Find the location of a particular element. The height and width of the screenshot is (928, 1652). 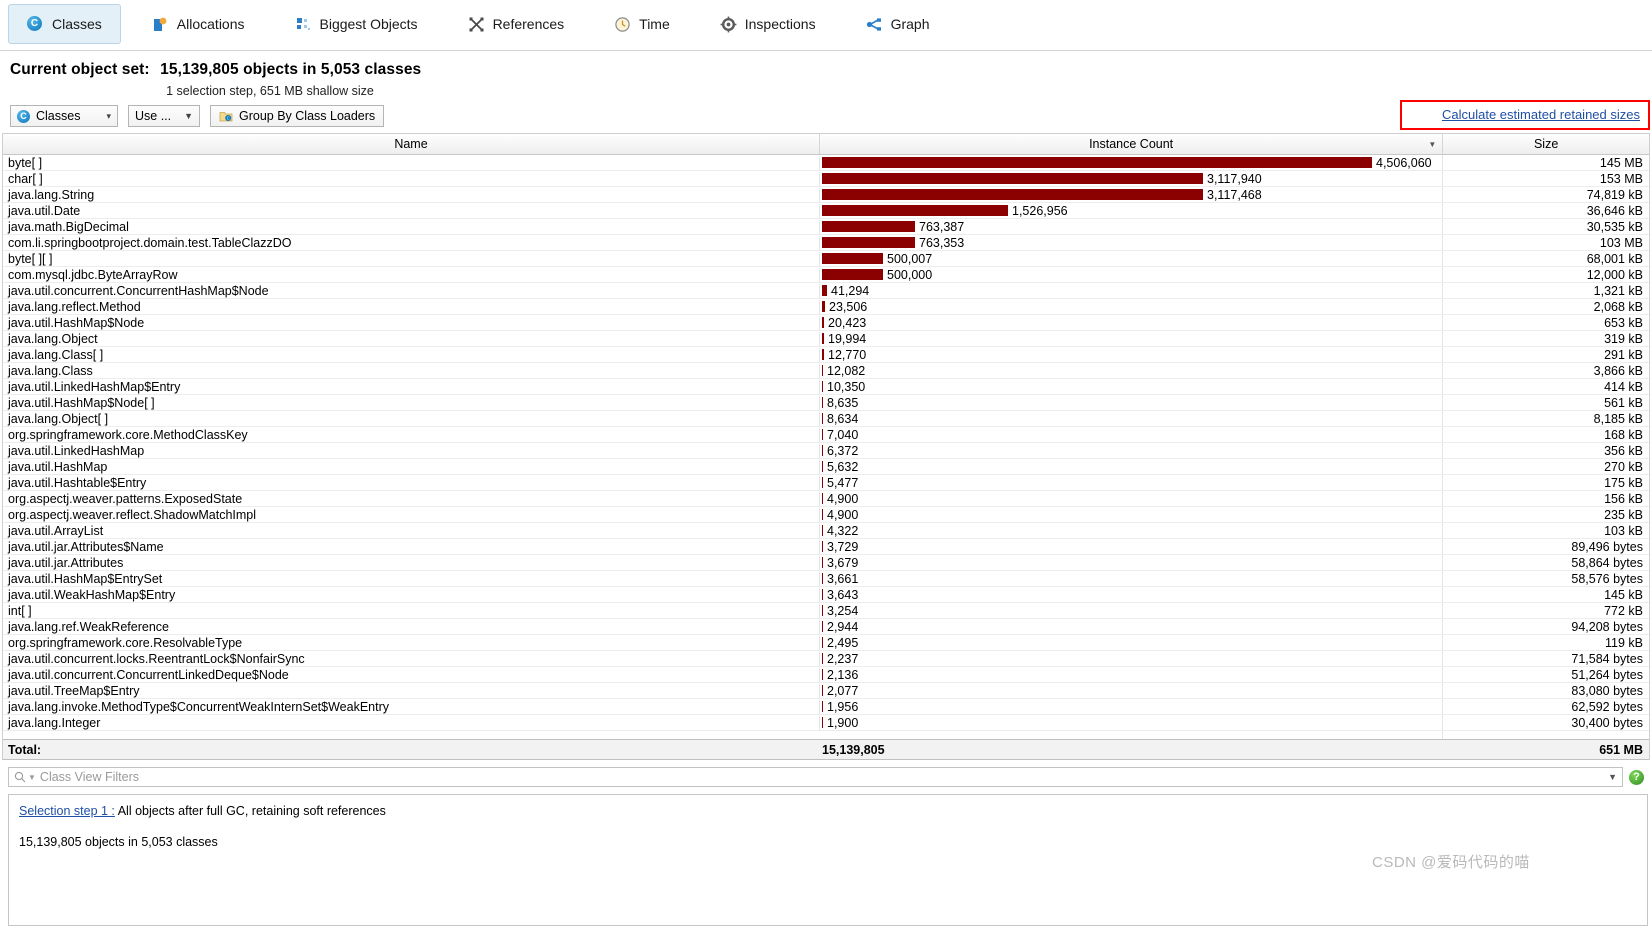

search-icon is located at coordinates (20, 777).